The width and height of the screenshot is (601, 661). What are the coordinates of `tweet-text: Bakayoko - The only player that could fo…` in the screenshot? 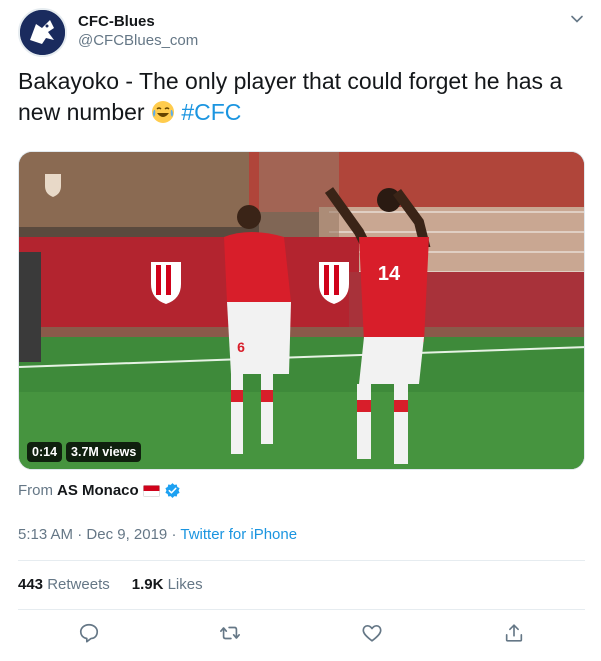 It's located at (303, 97).